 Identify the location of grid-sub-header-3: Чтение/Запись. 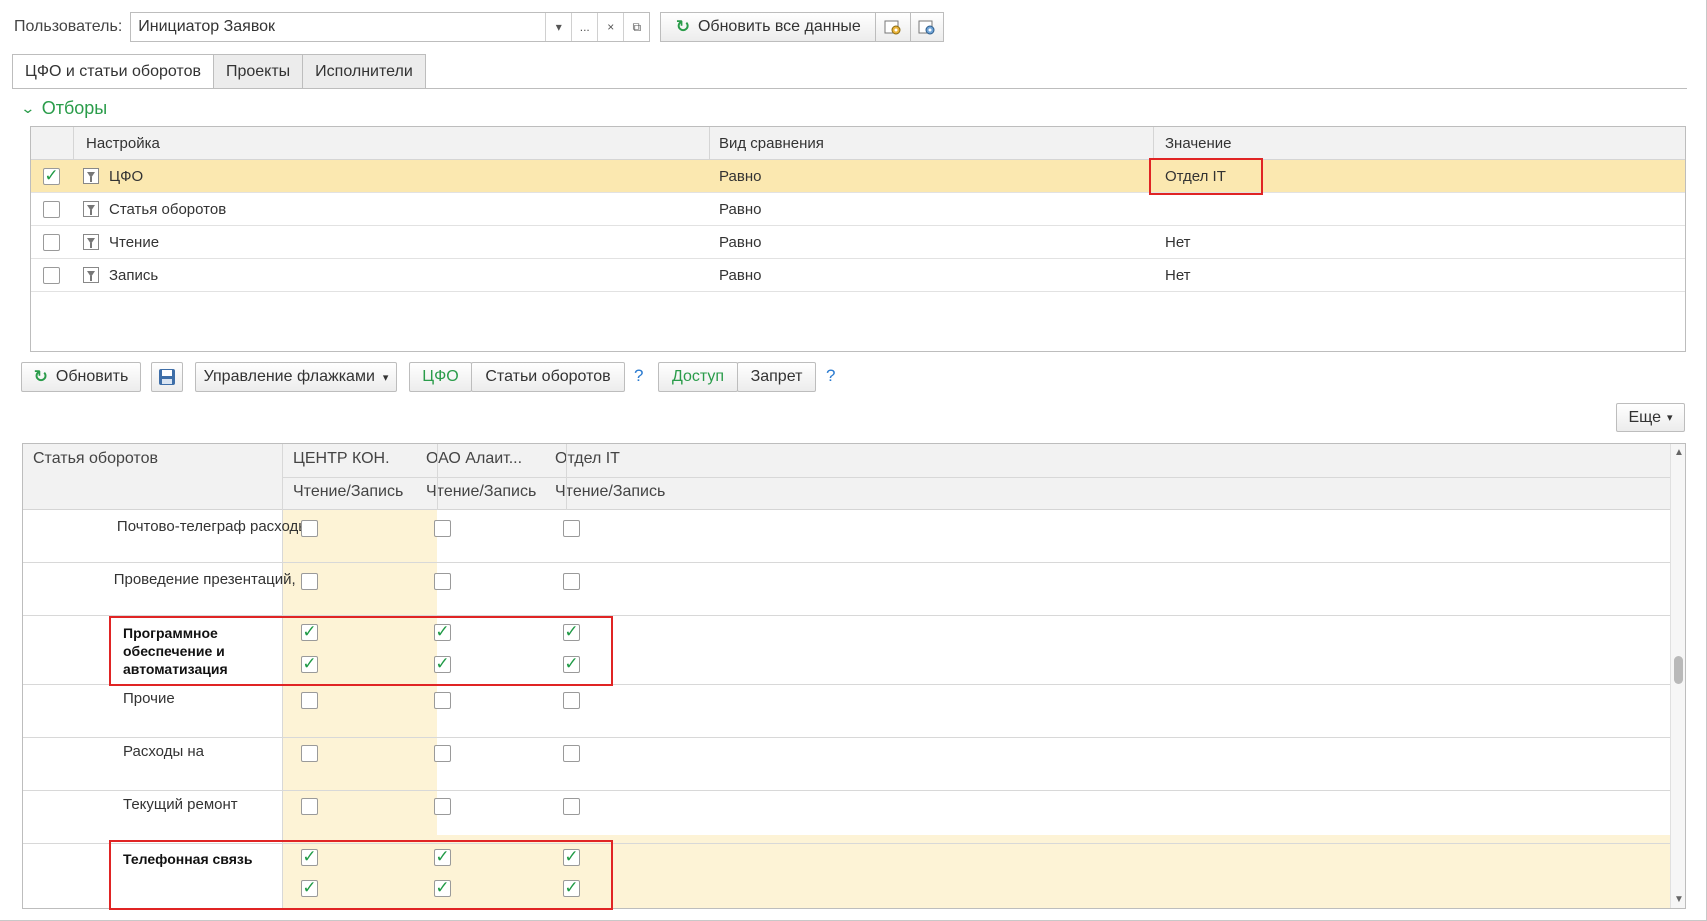
(610, 491).